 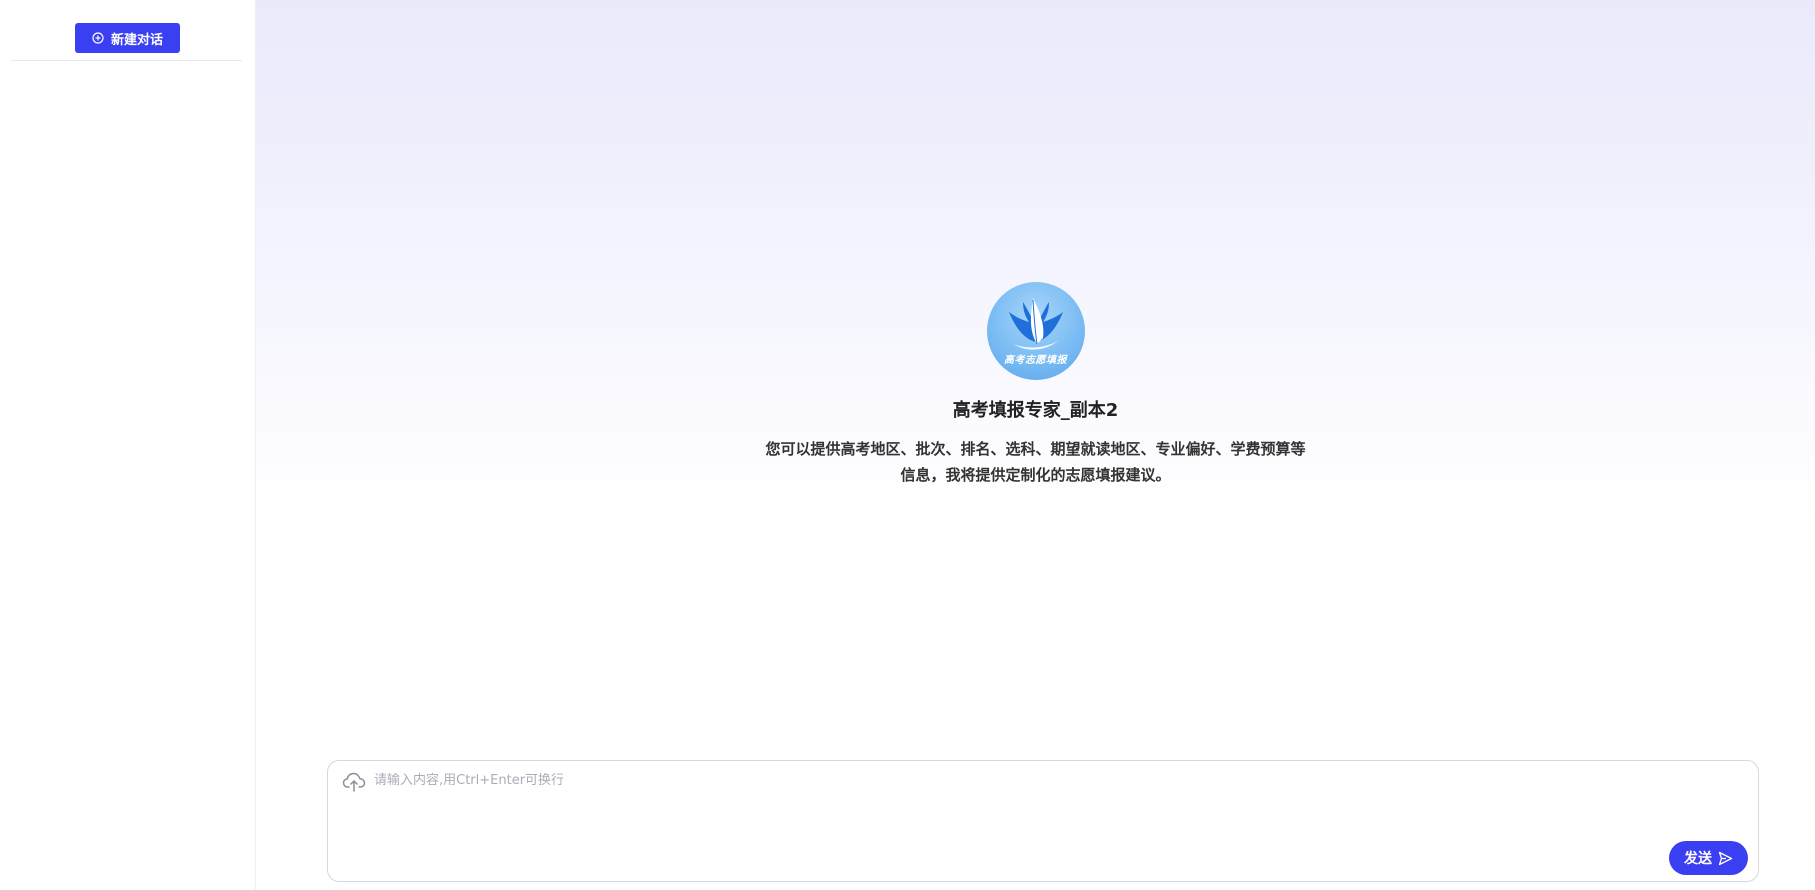 What do you see at coordinates (126, 60) in the screenshot?
I see `sidebar-divider` at bounding box center [126, 60].